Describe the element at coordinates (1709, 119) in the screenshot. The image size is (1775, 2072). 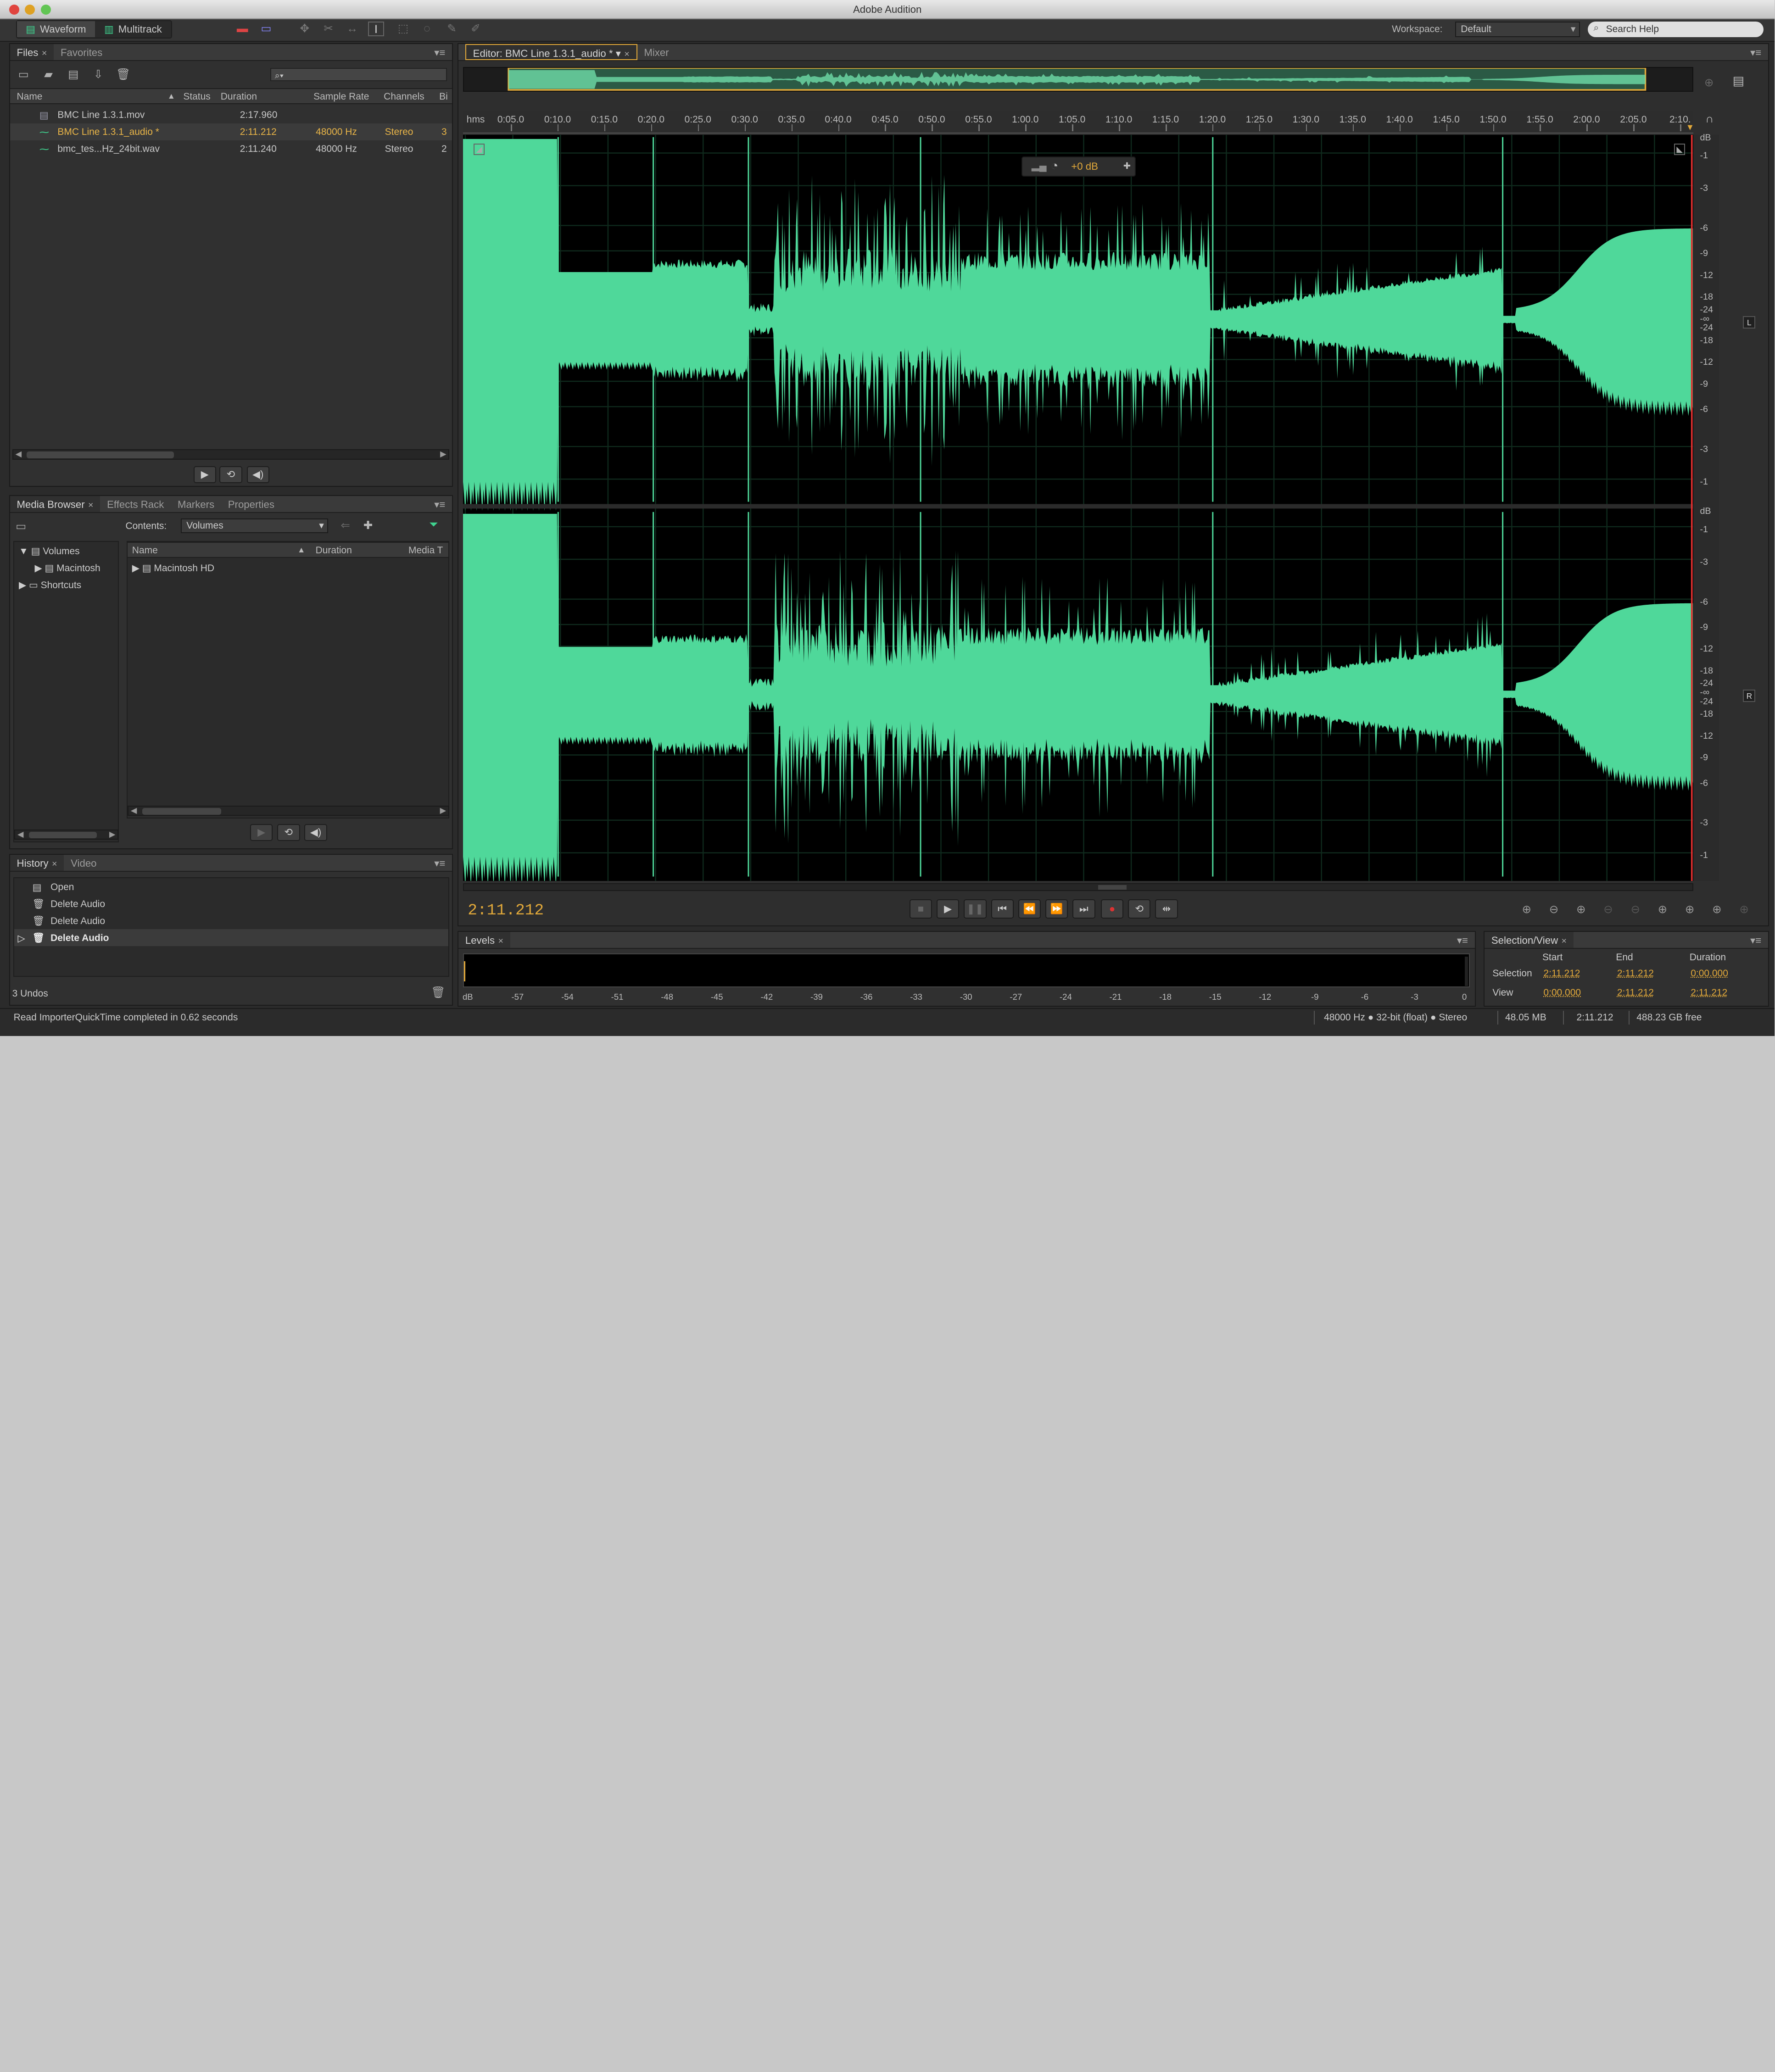
I see `headphones-icon: ∩` at that location.